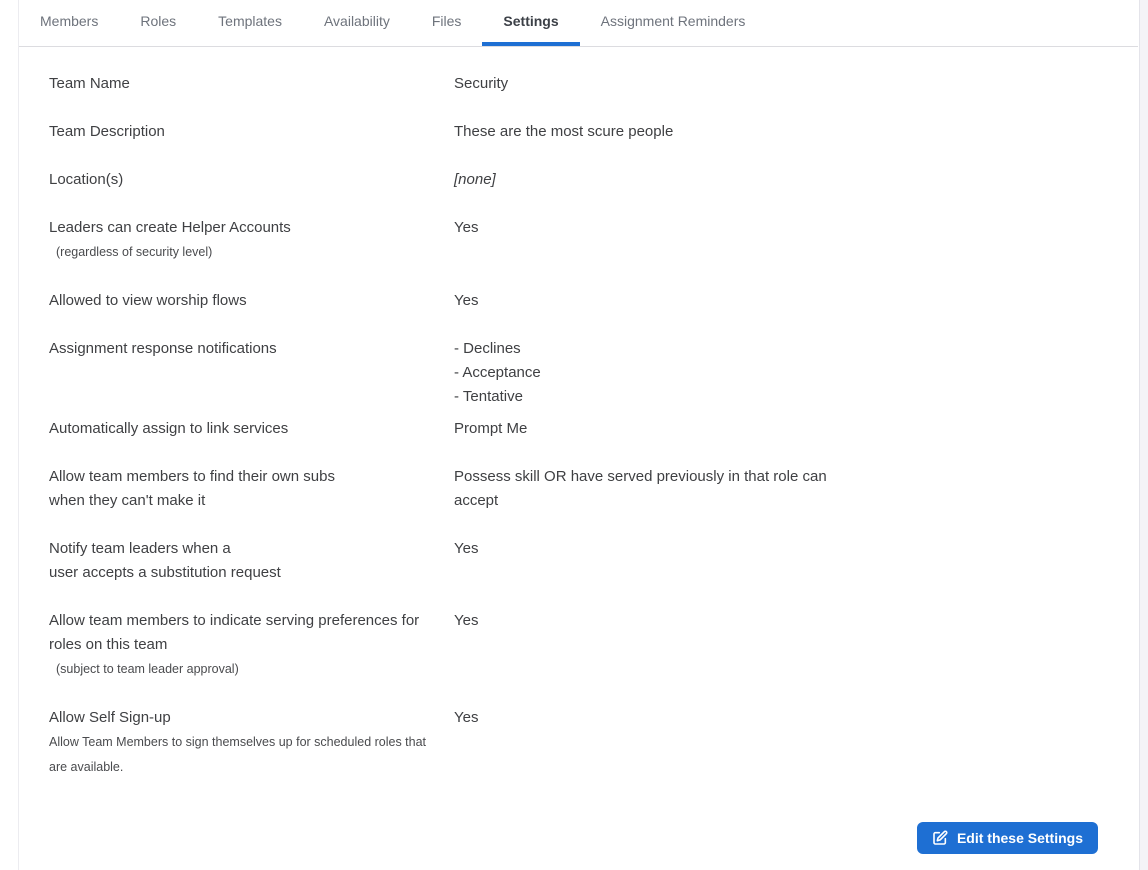  Describe the element at coordinates (481, 83) in the screenshot. I see `setting-value-line: Security` at that location.